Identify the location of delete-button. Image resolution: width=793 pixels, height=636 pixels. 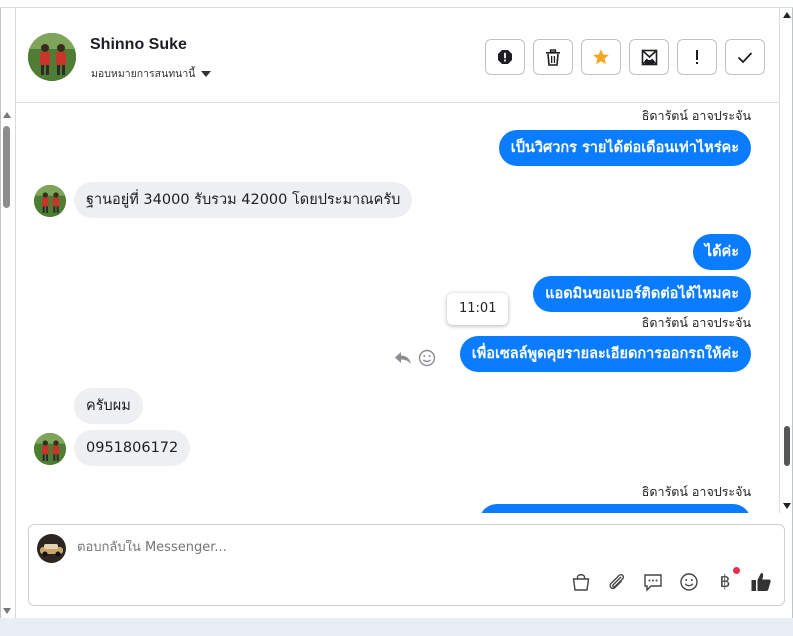
(553, 57).